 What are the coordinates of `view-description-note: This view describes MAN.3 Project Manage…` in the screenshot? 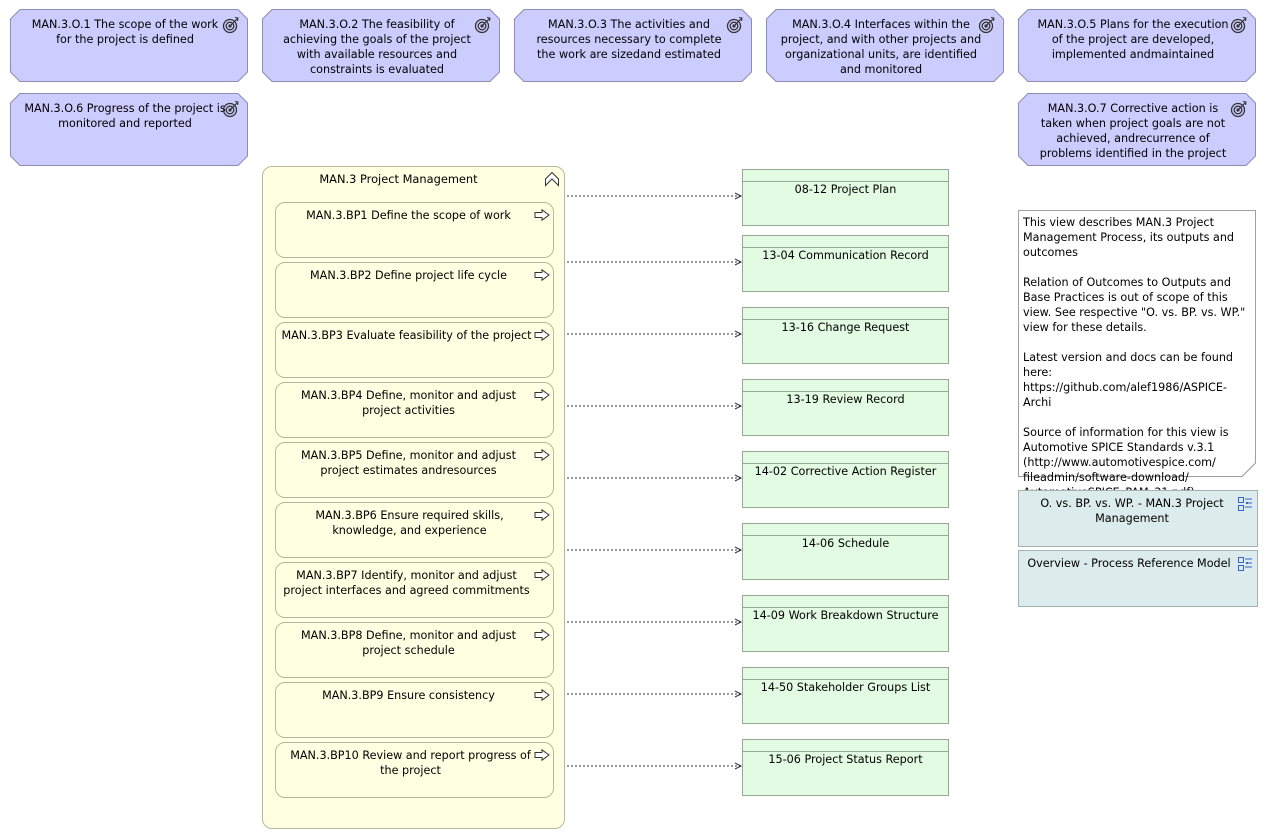 It's located at (1137, 354).